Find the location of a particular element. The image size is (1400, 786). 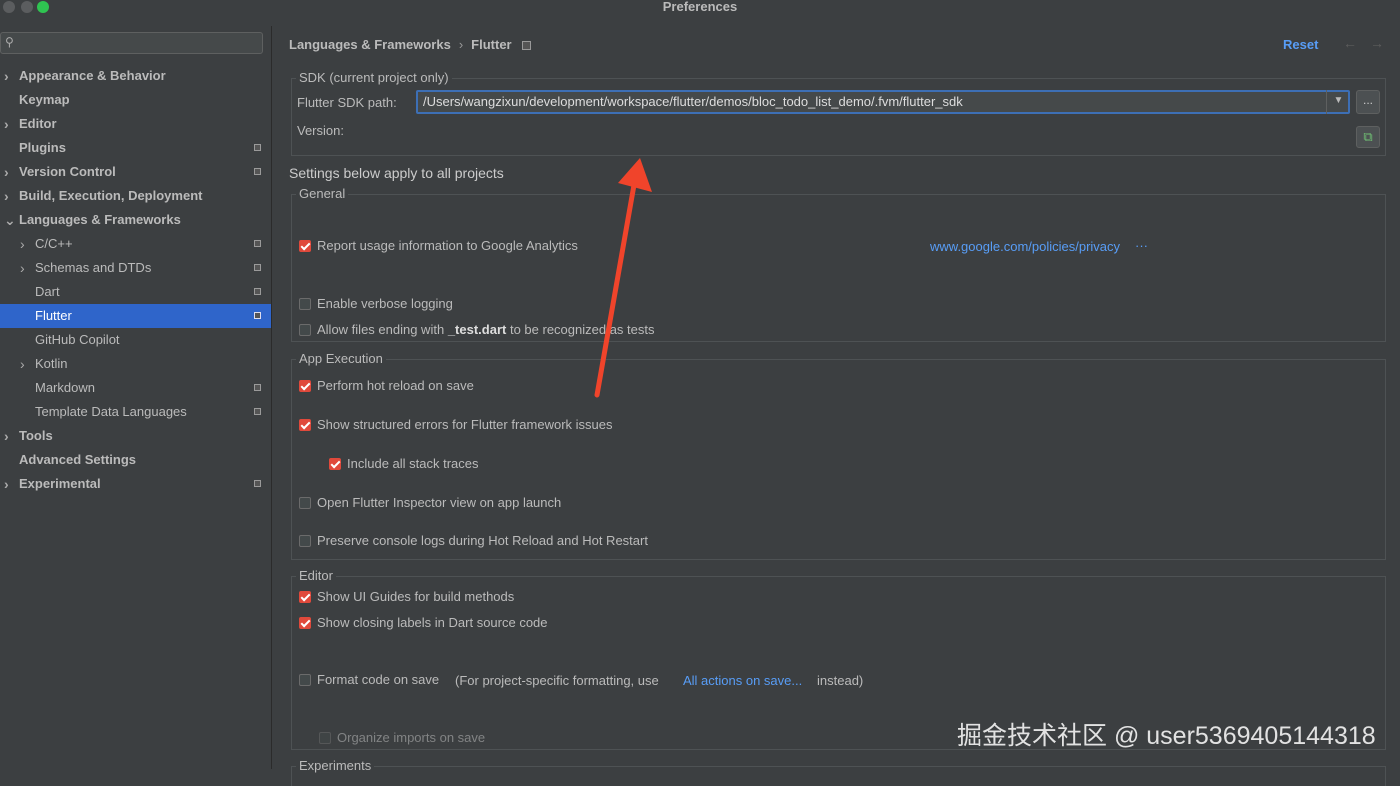

sidebar-item-kotlin: › Kotlin is located at coordinates (135, 364).